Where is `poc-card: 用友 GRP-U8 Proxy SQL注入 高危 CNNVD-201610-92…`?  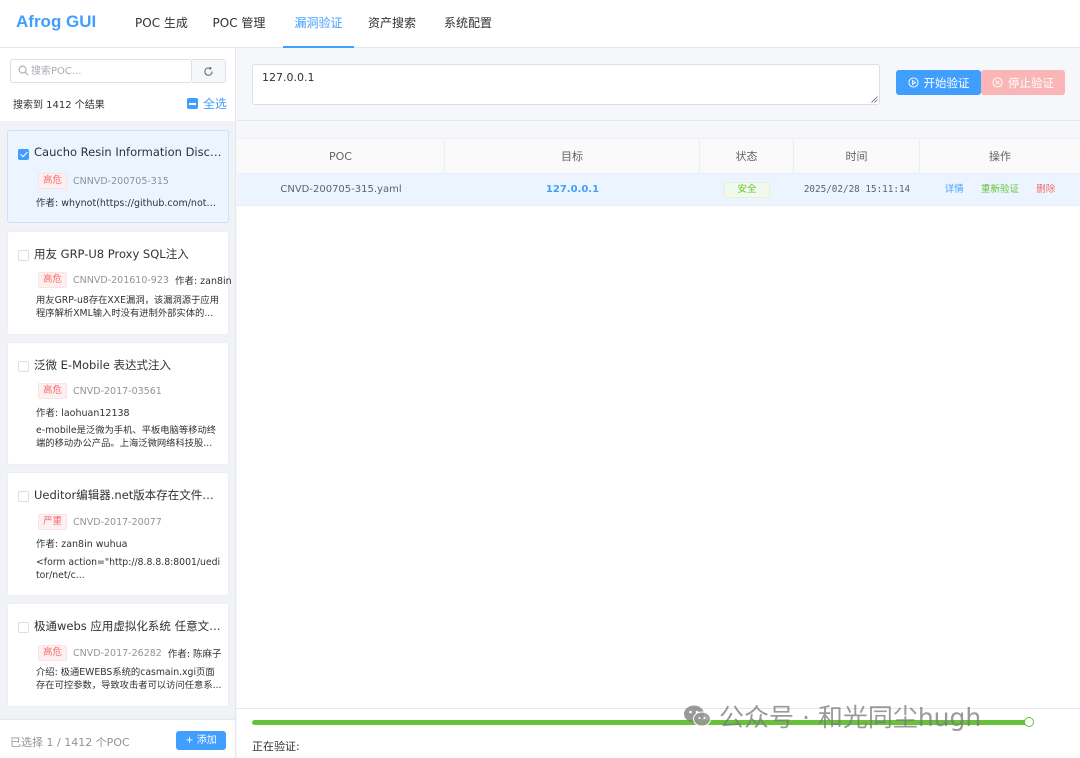 poc-card: 用友 GRP-U8 Proxy SQL注入 高危 CNNVD-201610-92… is located at coordinates (119, 283).